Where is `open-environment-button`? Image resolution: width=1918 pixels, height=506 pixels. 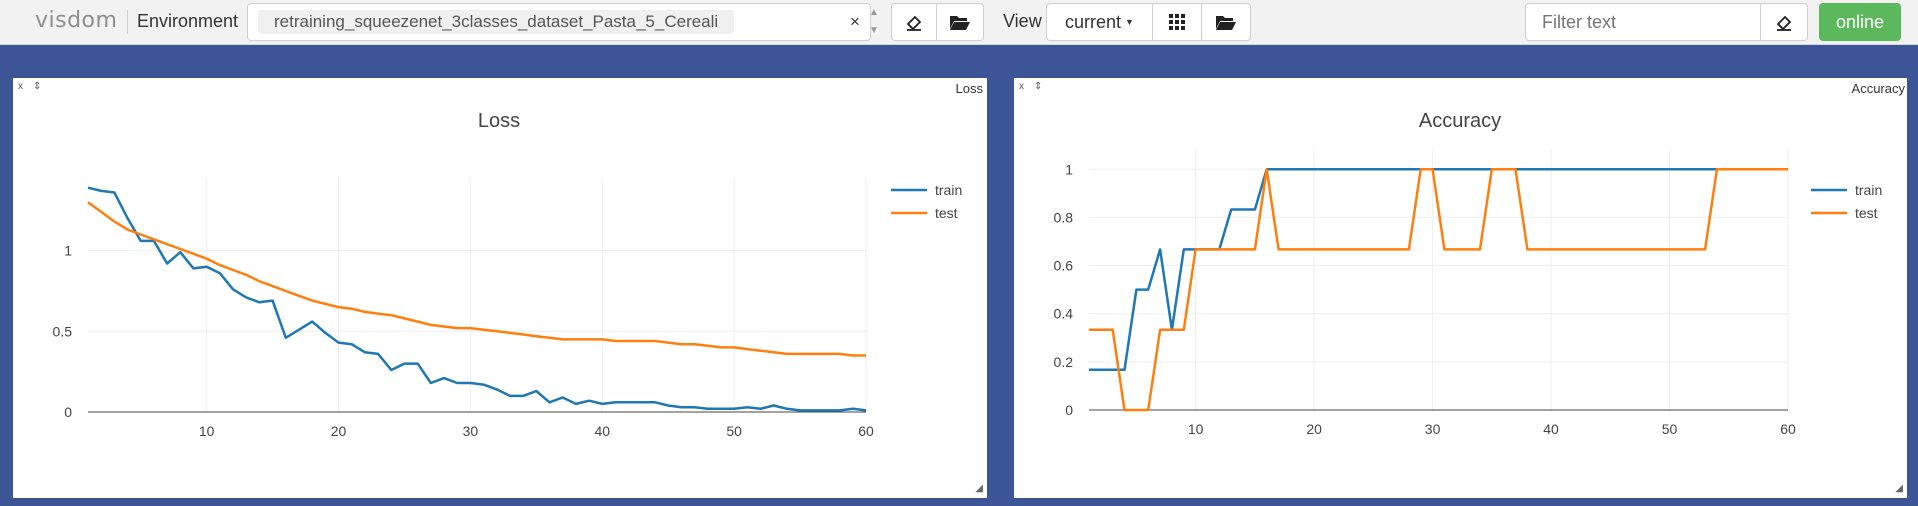 open-environment-button is located at coordinates (960, 22).